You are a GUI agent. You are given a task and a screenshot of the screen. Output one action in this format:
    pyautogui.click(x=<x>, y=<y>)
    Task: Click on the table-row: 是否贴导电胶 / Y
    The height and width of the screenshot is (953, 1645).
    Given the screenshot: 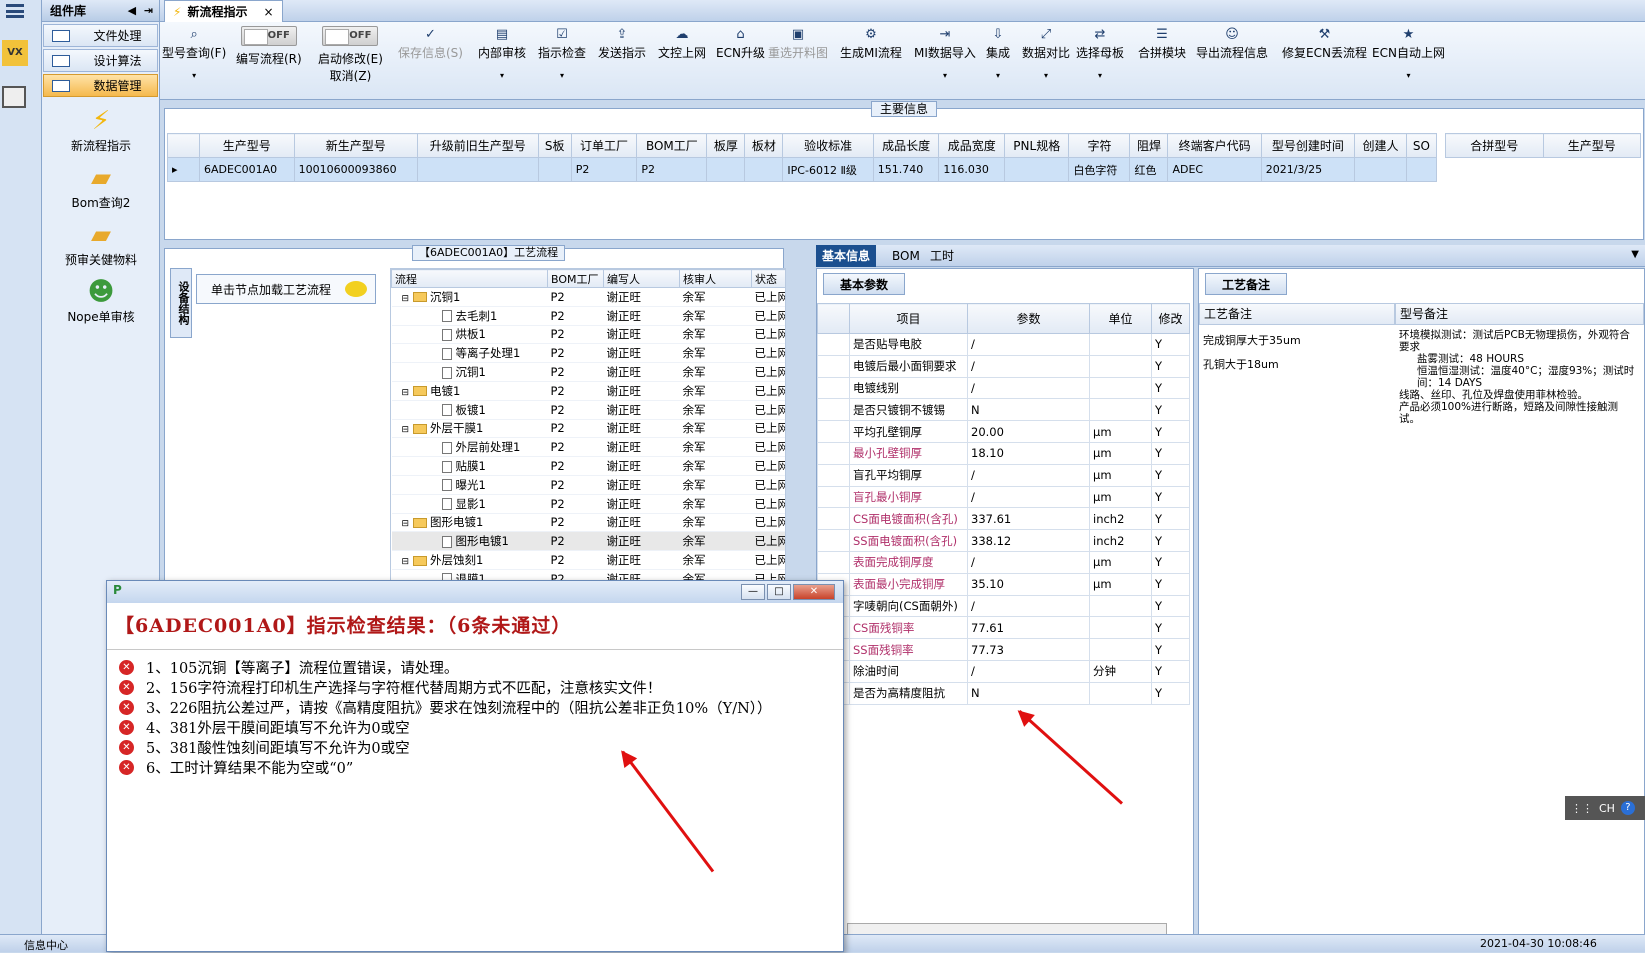 What is the action you would take?
    pyautogui.click(x=1003, y=344)
    